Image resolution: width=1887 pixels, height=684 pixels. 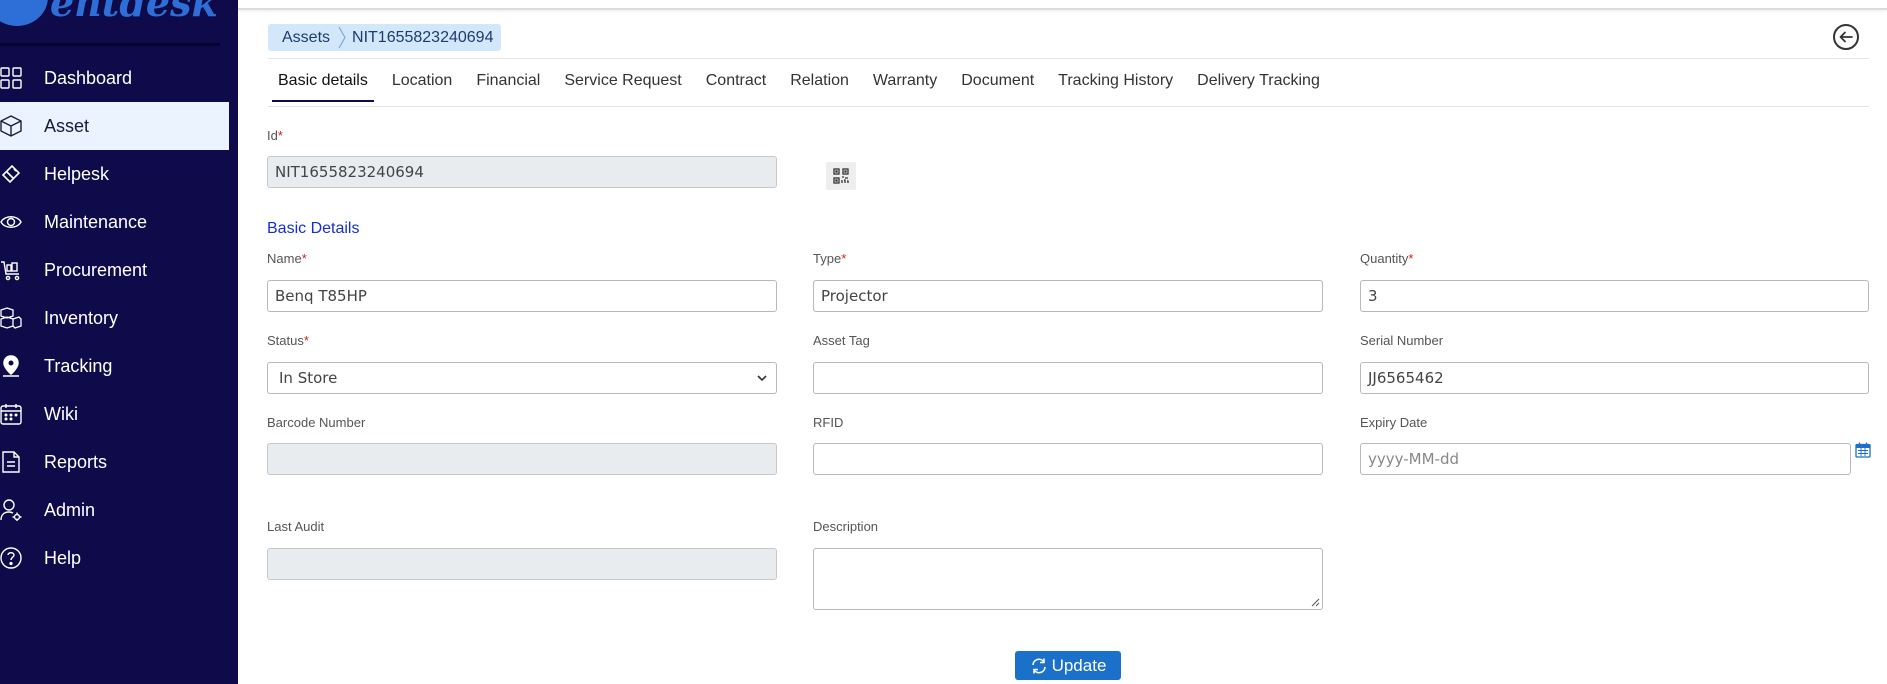 What do you see at coordinates (1394, 422) in the screenshot?
I see `expiry-date-label: Expiry Date` at bounding box center [1394, 422].